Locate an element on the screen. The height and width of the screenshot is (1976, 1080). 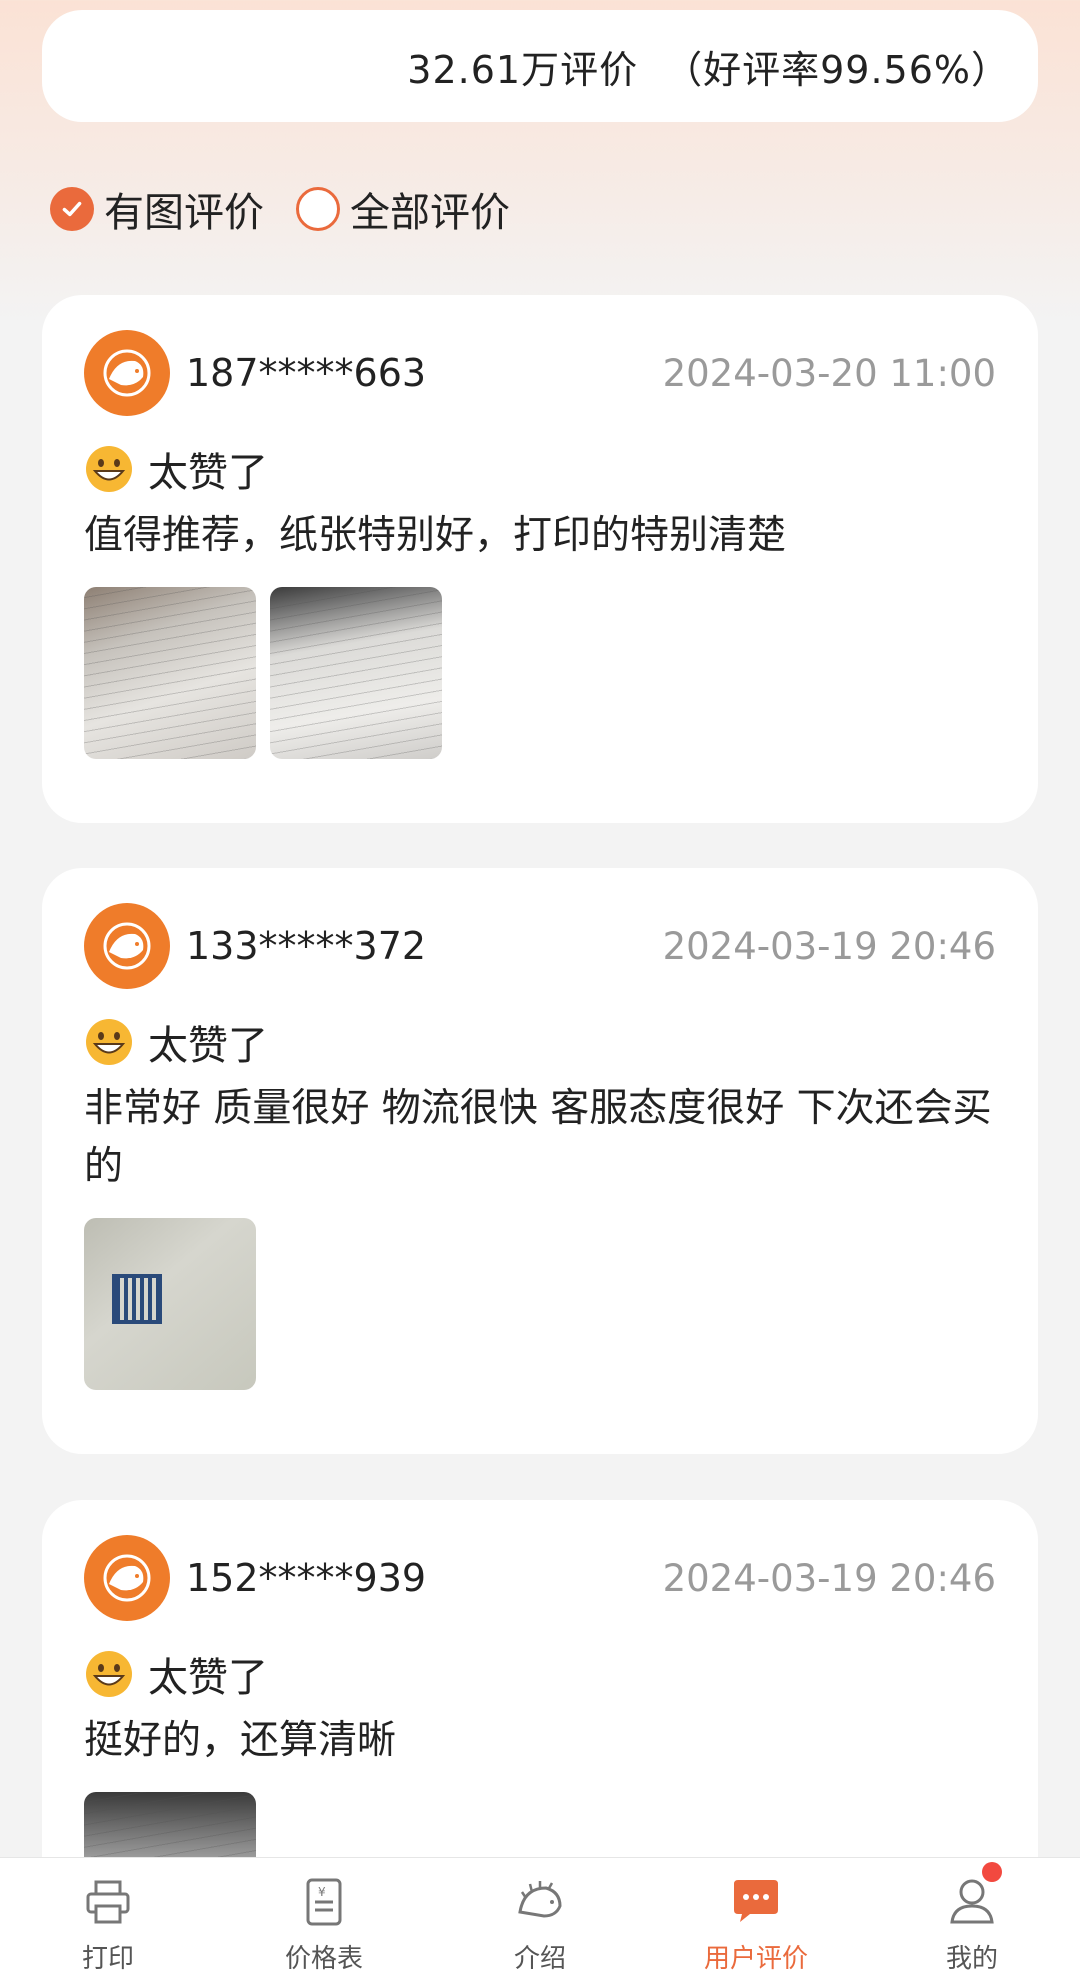
tab-mine: 我的 is located at coordinates (972, 1917).